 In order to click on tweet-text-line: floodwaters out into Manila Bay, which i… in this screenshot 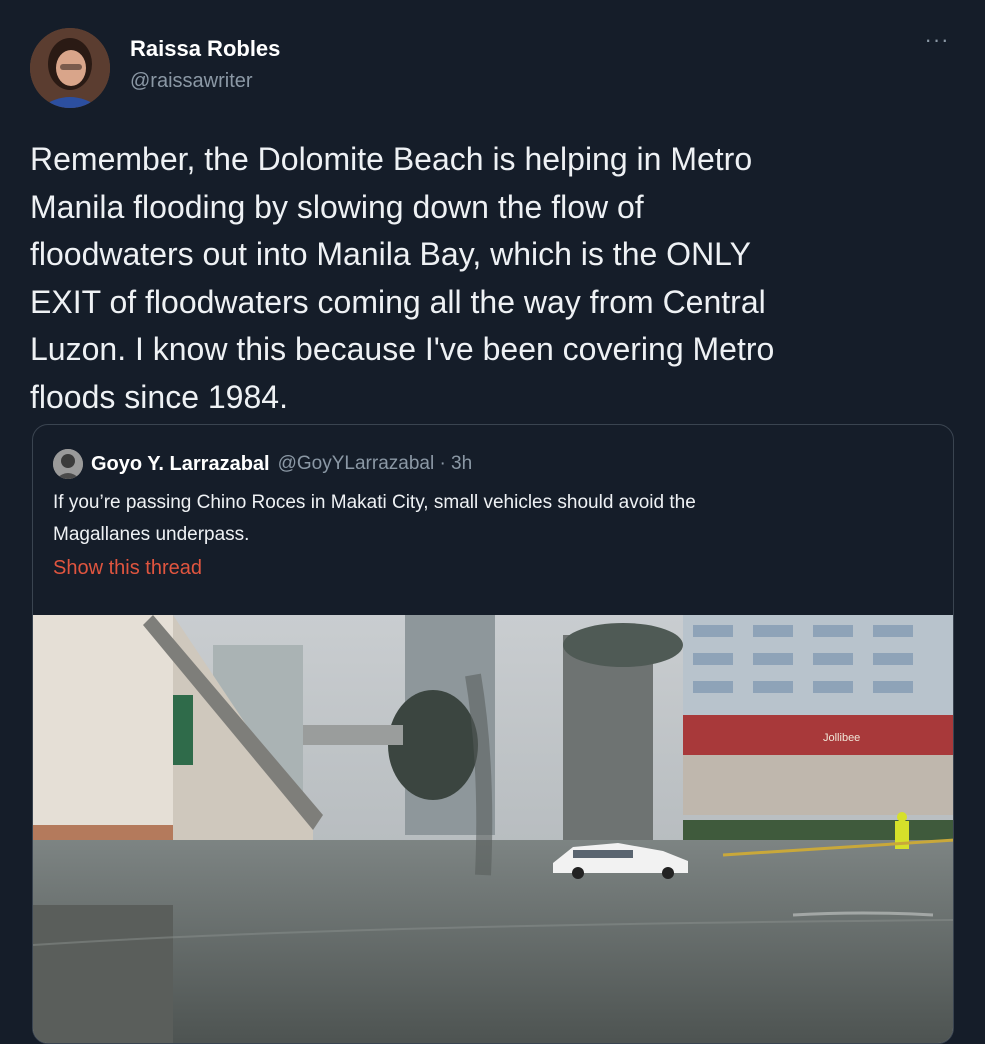, I will do `click(390, 254)`.